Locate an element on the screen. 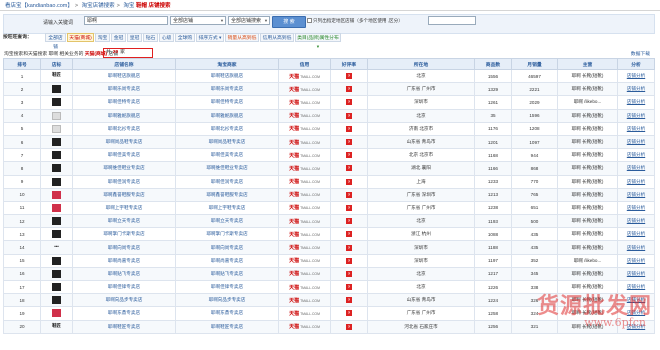 Image resolution: width=660 pixels, height=350 pixels. tab-taobao: 淘宝 is located at coordinates (102, 37).